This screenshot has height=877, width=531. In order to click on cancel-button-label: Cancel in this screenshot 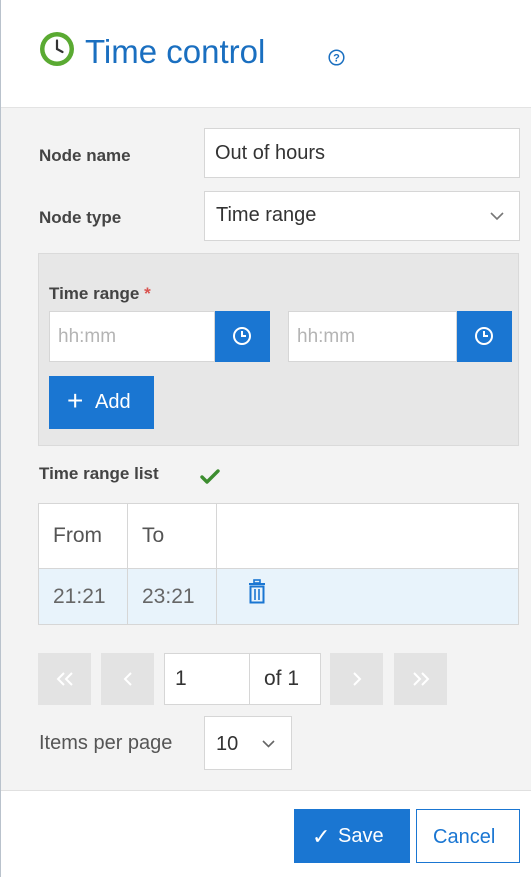, I will do `click(464, 837)`.